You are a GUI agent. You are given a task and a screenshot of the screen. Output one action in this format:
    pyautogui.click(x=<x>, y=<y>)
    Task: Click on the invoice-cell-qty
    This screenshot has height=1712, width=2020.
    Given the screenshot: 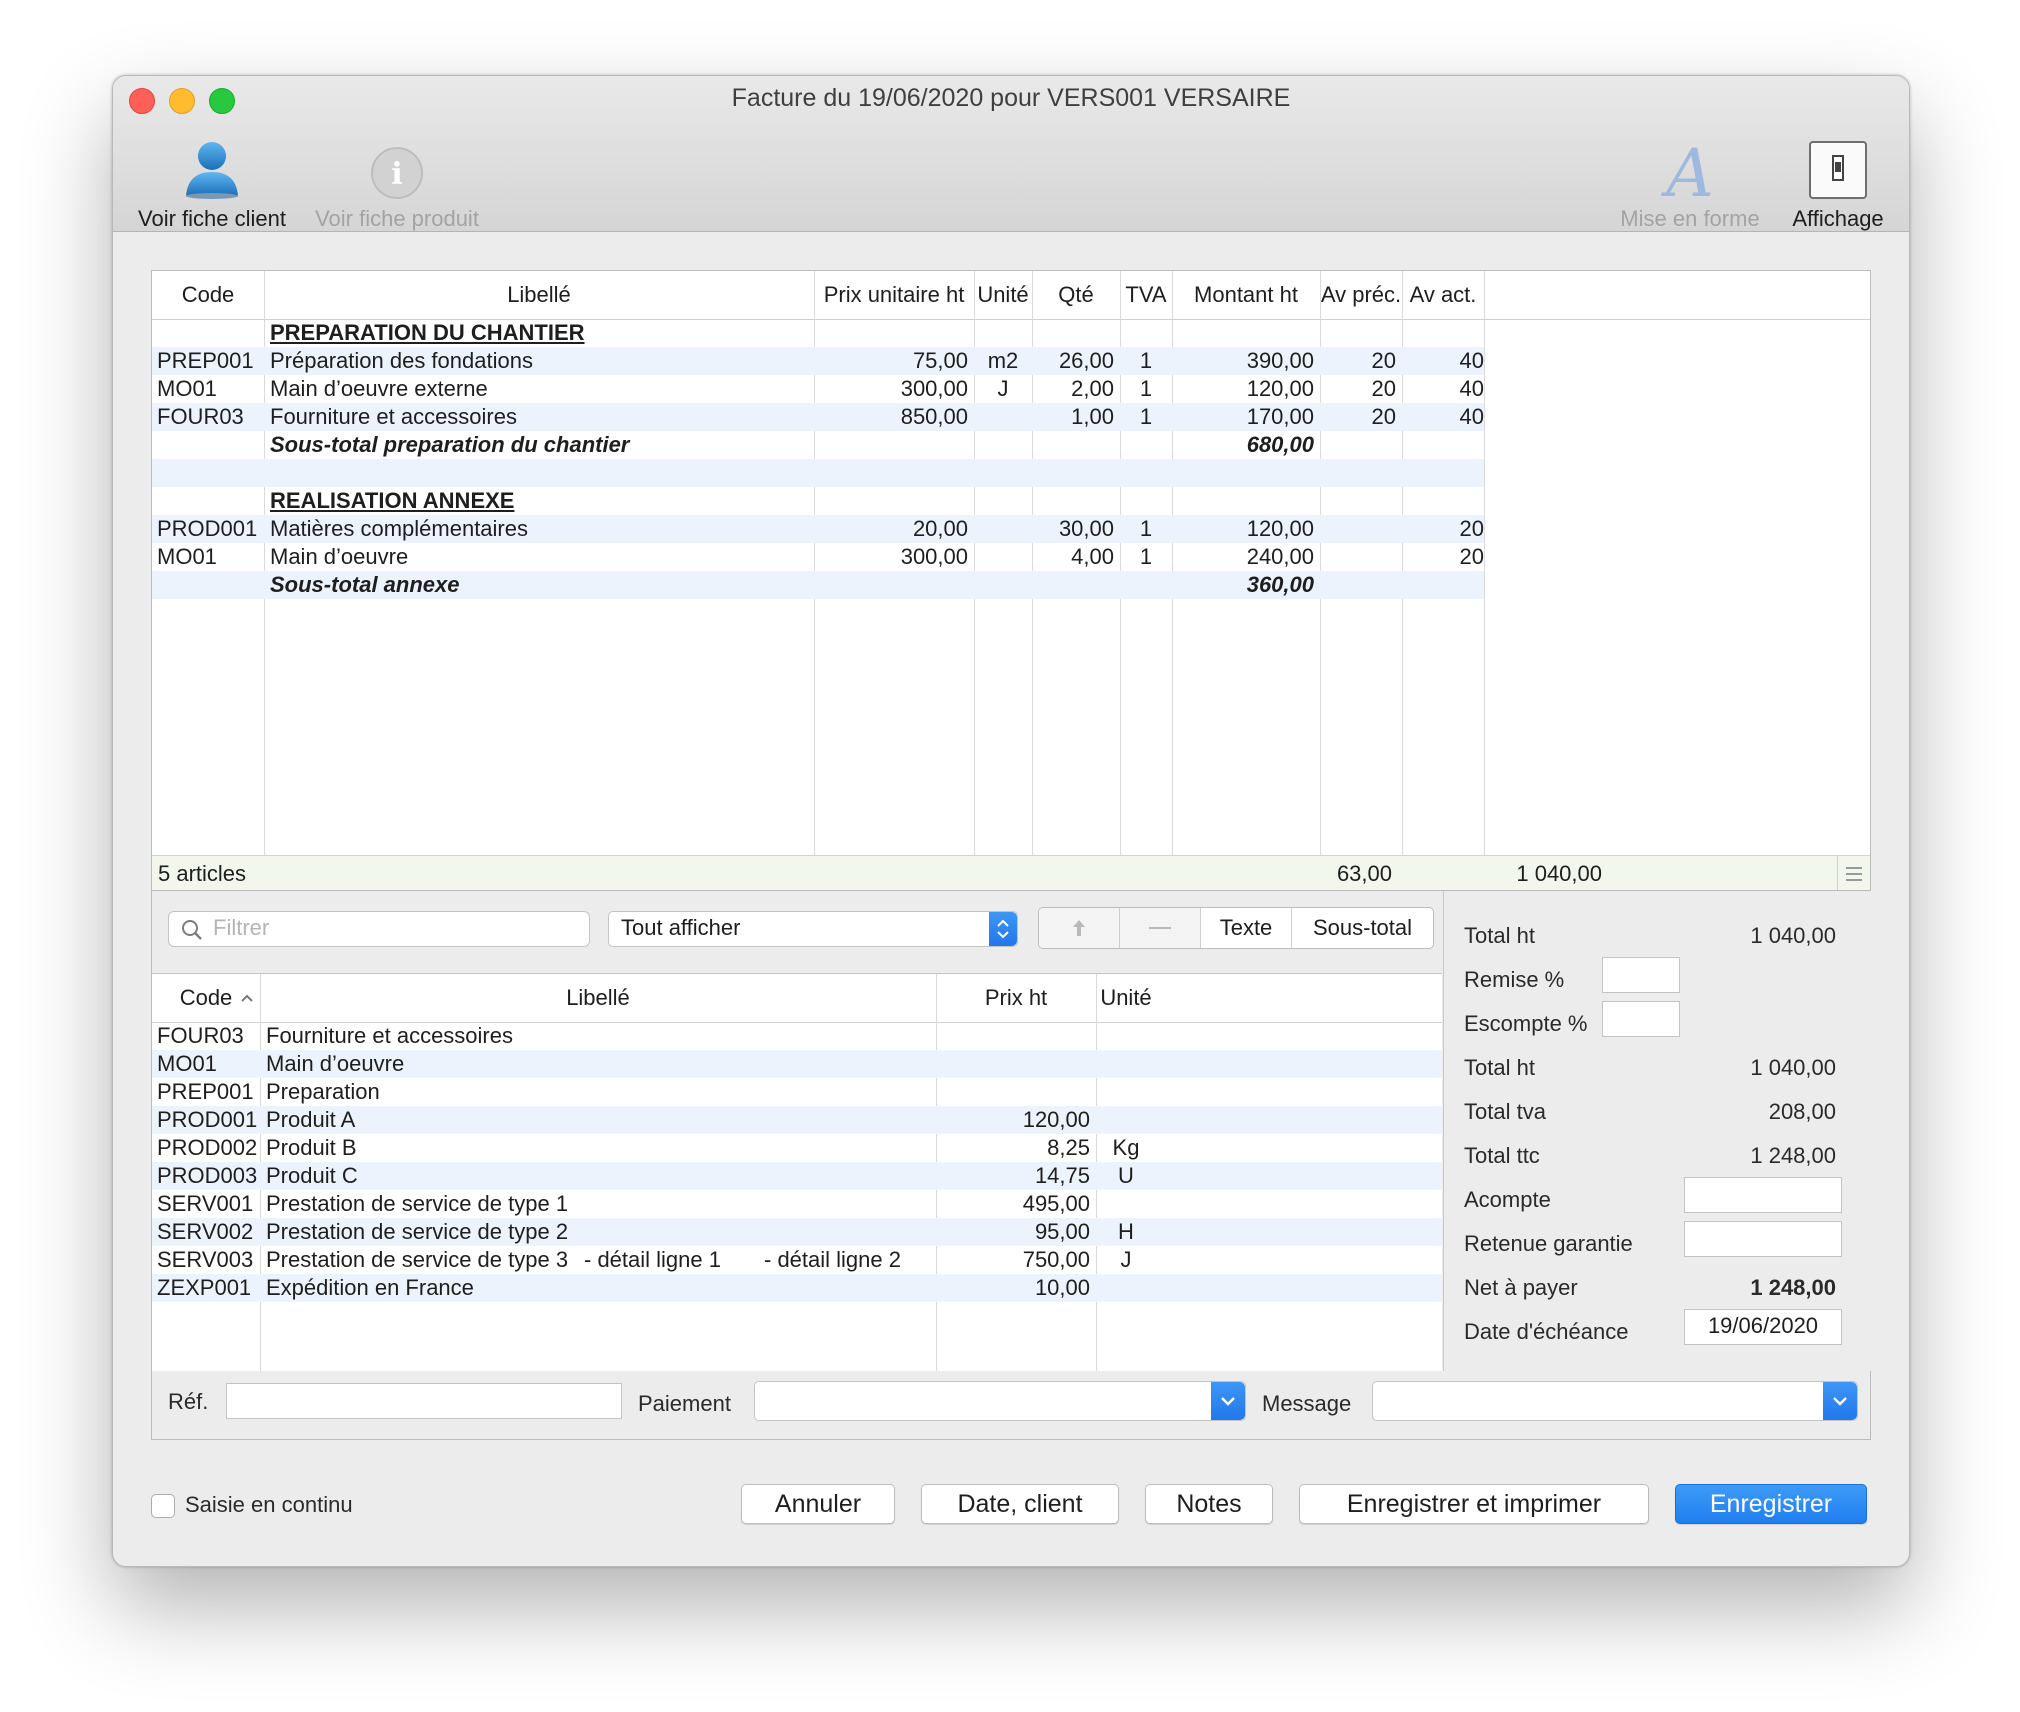 What is the action you would take?
    pyautogui.click(x=1073, y=585)
    